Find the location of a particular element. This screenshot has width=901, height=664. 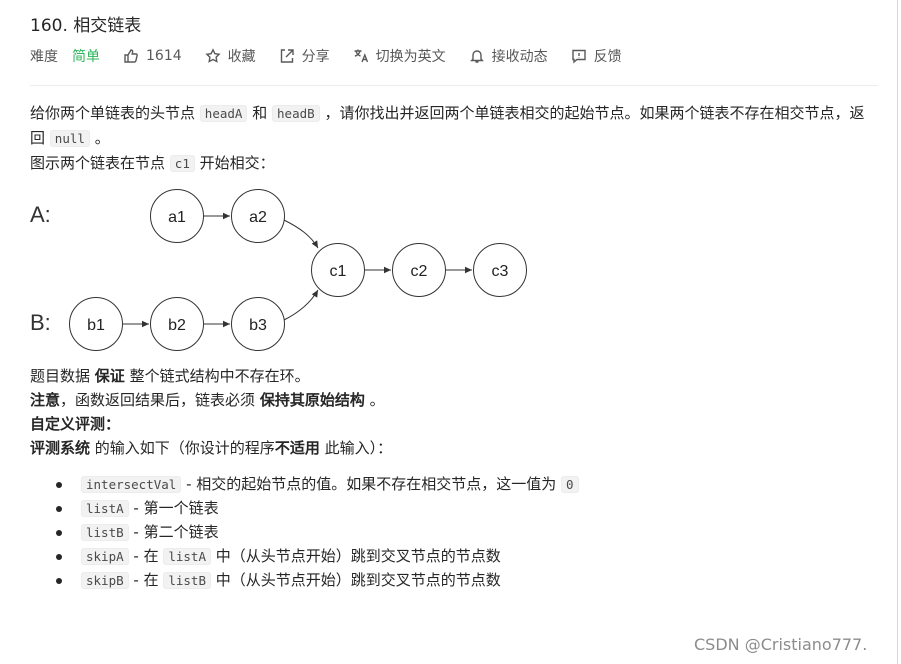

judge-input-intro: 评测系统 的输入如下（你设计的程序不适用 此输入）： is located at coordinates (455, 448).